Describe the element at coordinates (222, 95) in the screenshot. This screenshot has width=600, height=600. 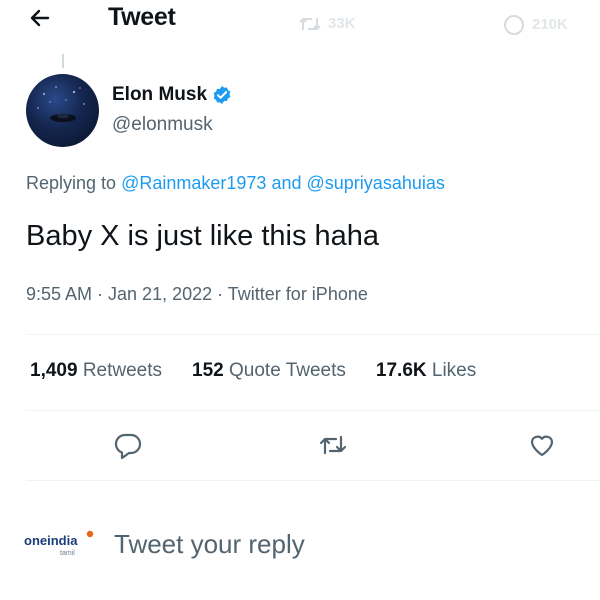
I see `verified-badge-icon` at that location.